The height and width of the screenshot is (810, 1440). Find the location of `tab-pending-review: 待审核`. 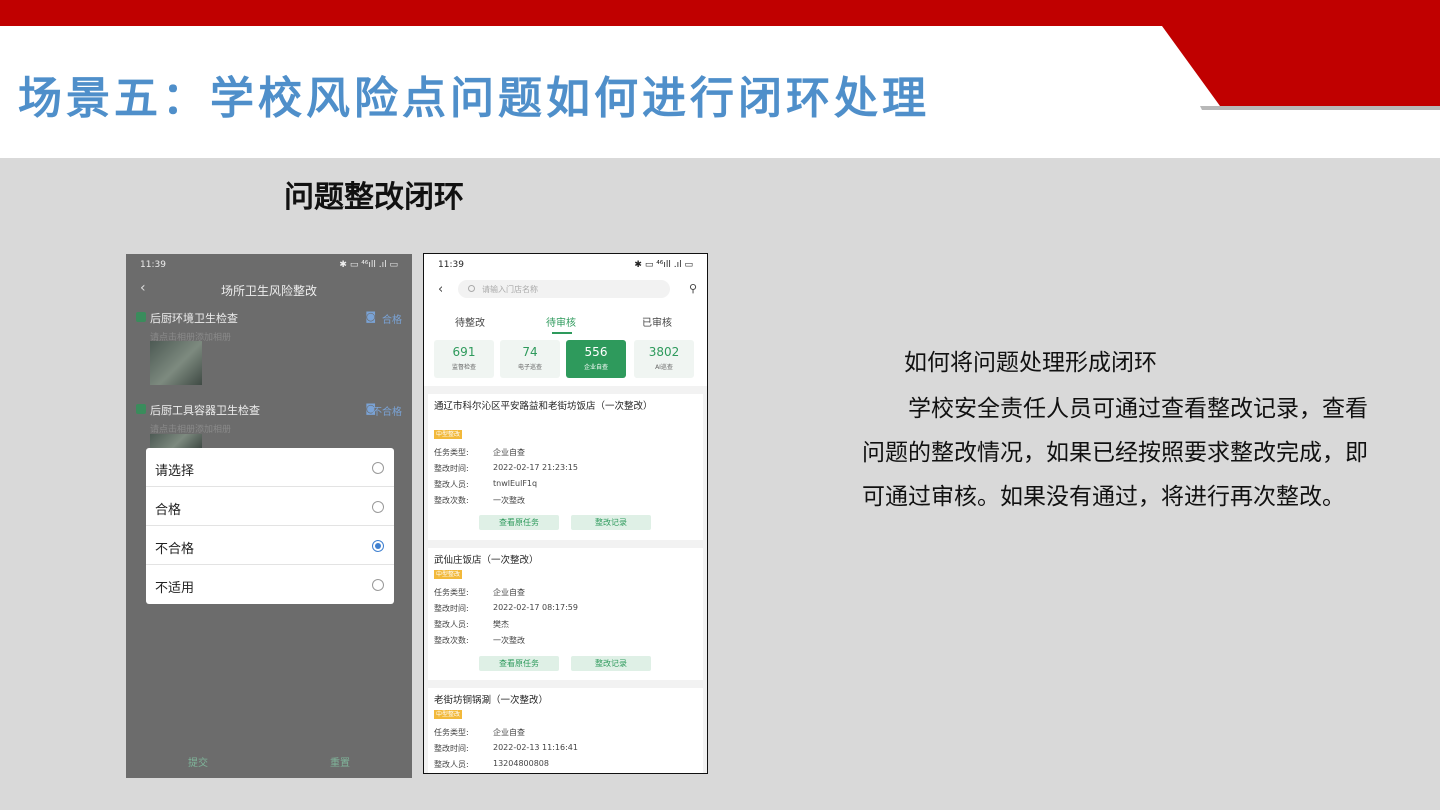

tab-pending-review: 待审核 is located at coordinates (561, 321).